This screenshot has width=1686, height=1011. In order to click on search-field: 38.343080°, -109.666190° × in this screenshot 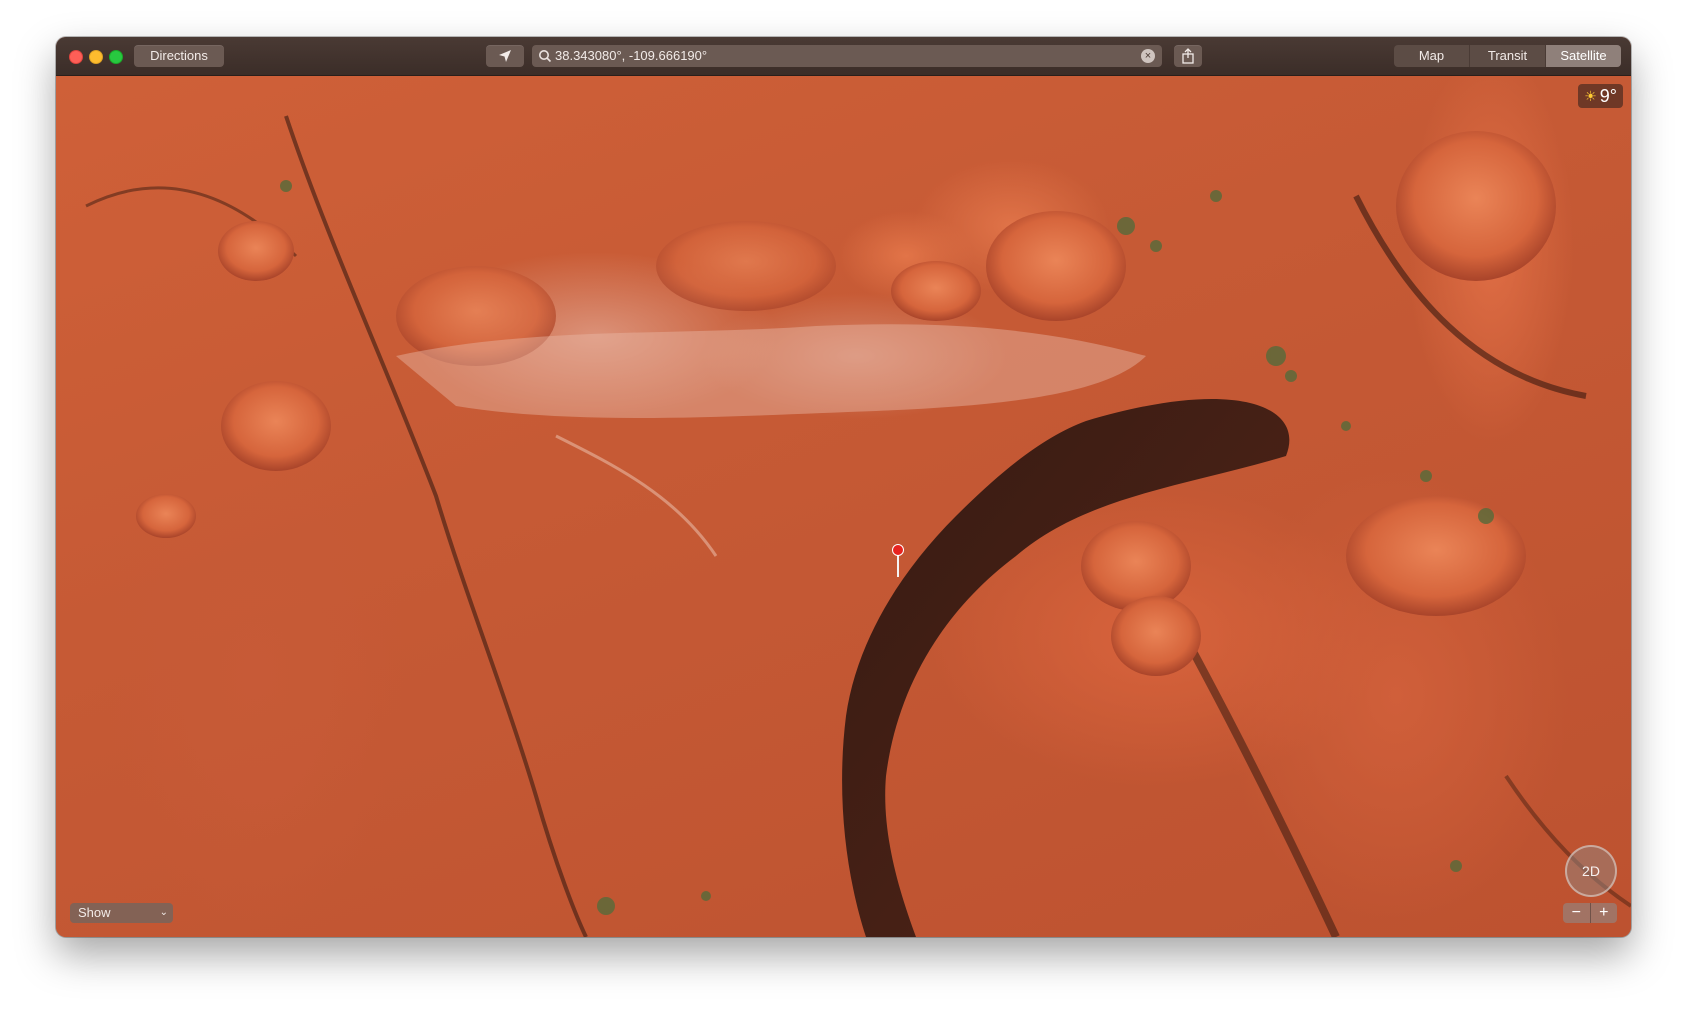, I will do `click(847, 56)`.